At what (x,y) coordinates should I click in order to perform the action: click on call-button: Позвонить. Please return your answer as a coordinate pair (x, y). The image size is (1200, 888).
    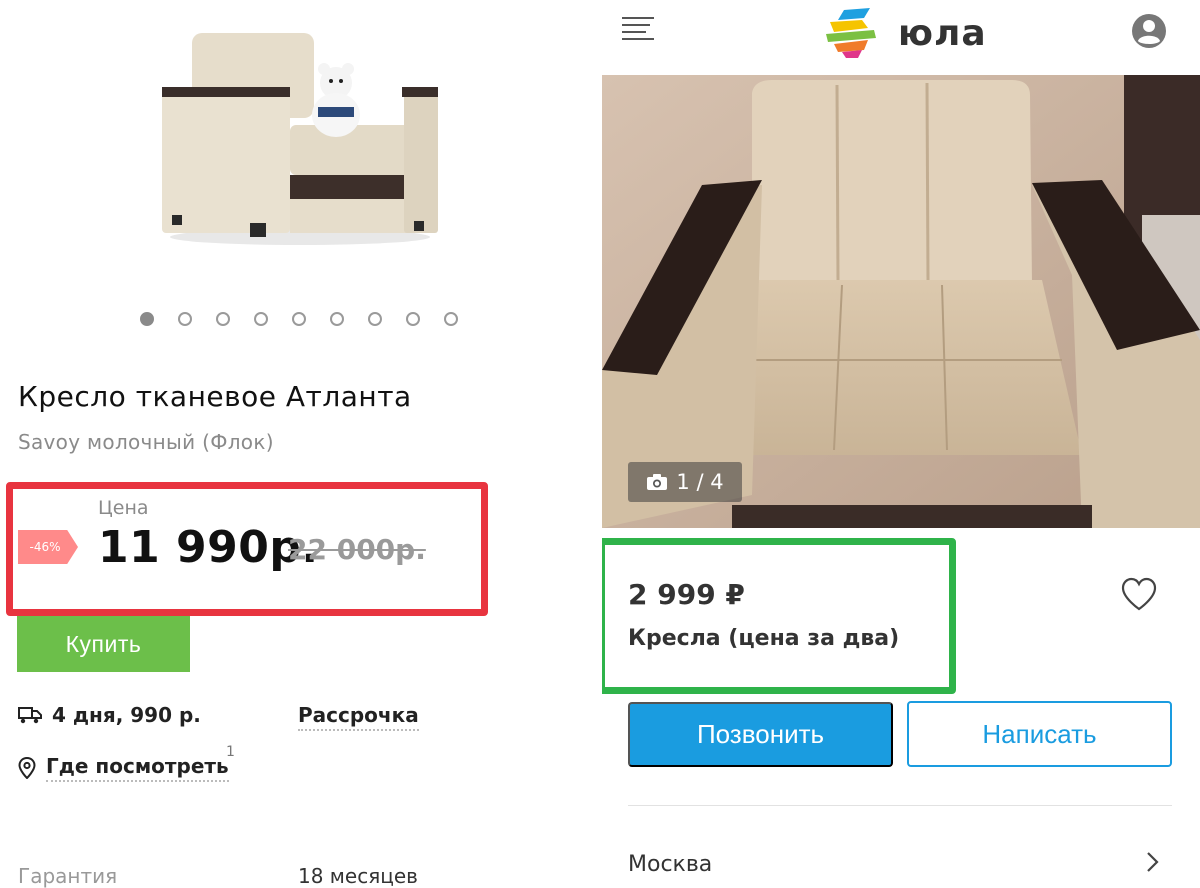
    Looking at the image, I should click on (760, 734).